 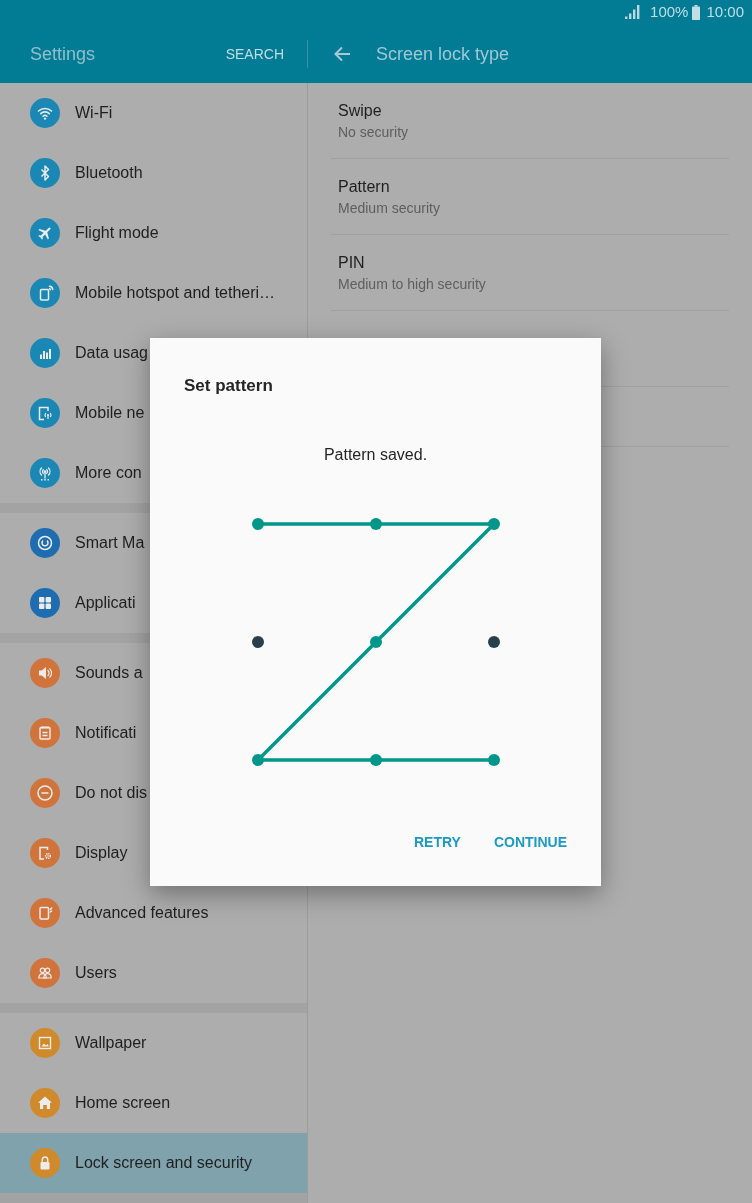 I want to click on header-title: Settings, so click(x=63, y=54).